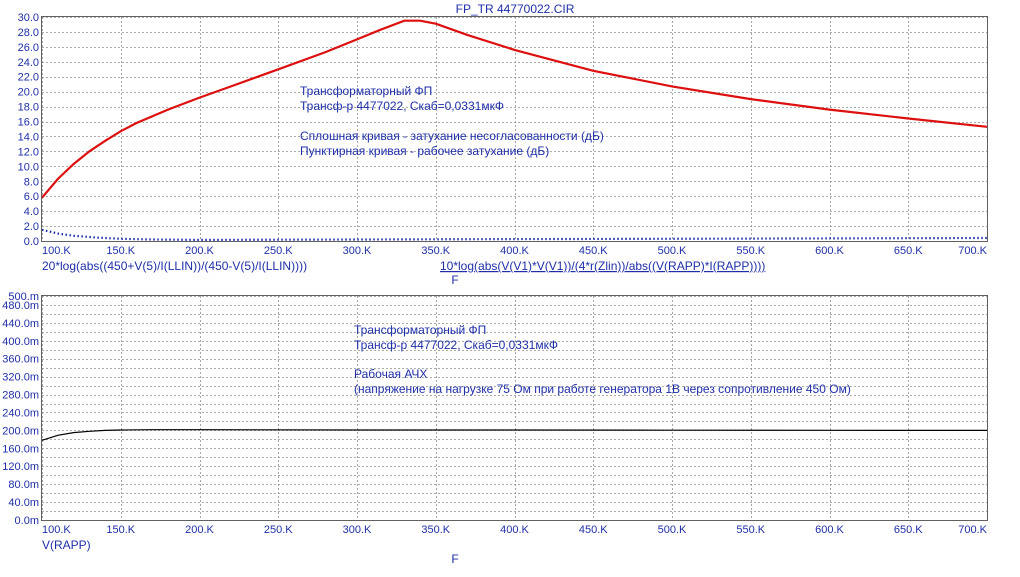  What do you see at coordinates (28, 63) in the screenshot?
I see `y-tick-label: 24.0` at bounding box center [28, 63].